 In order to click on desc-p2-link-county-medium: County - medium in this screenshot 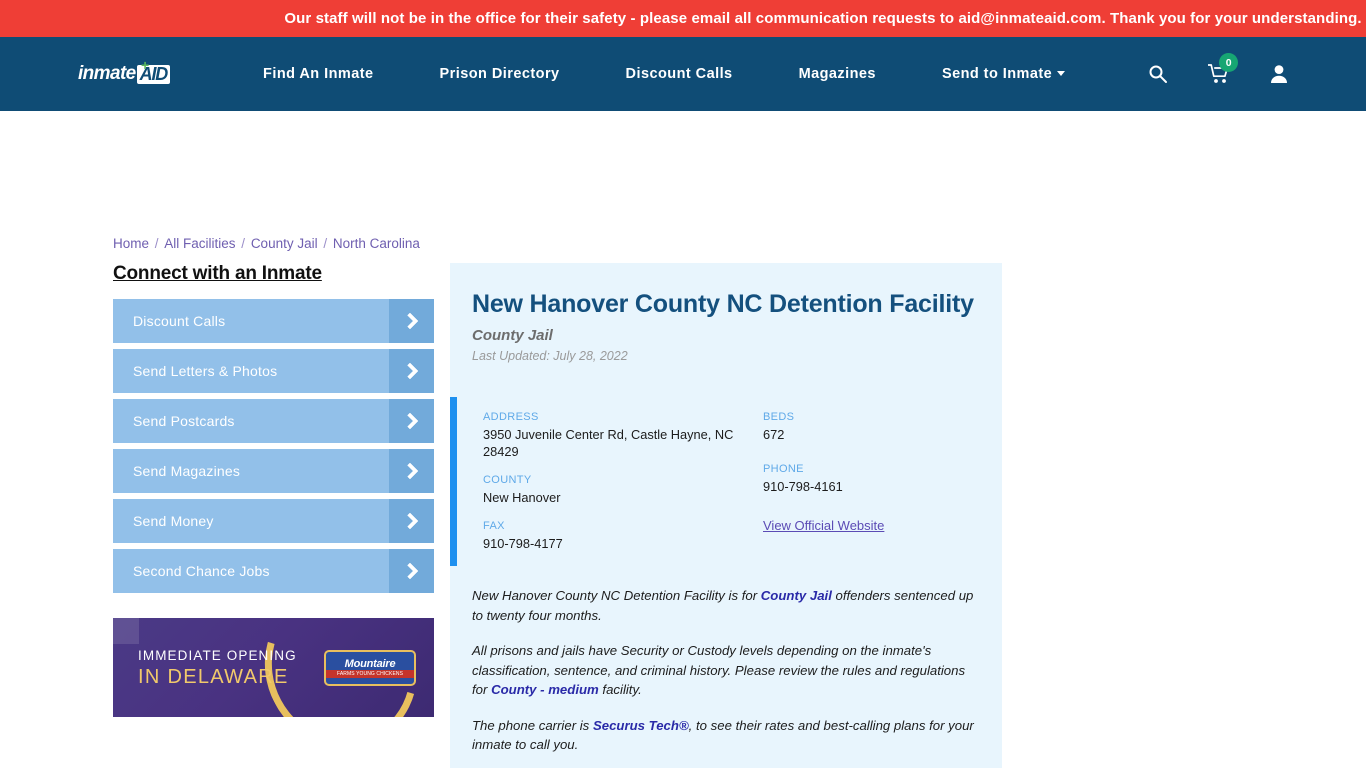, I will do `click(545, 689)`.